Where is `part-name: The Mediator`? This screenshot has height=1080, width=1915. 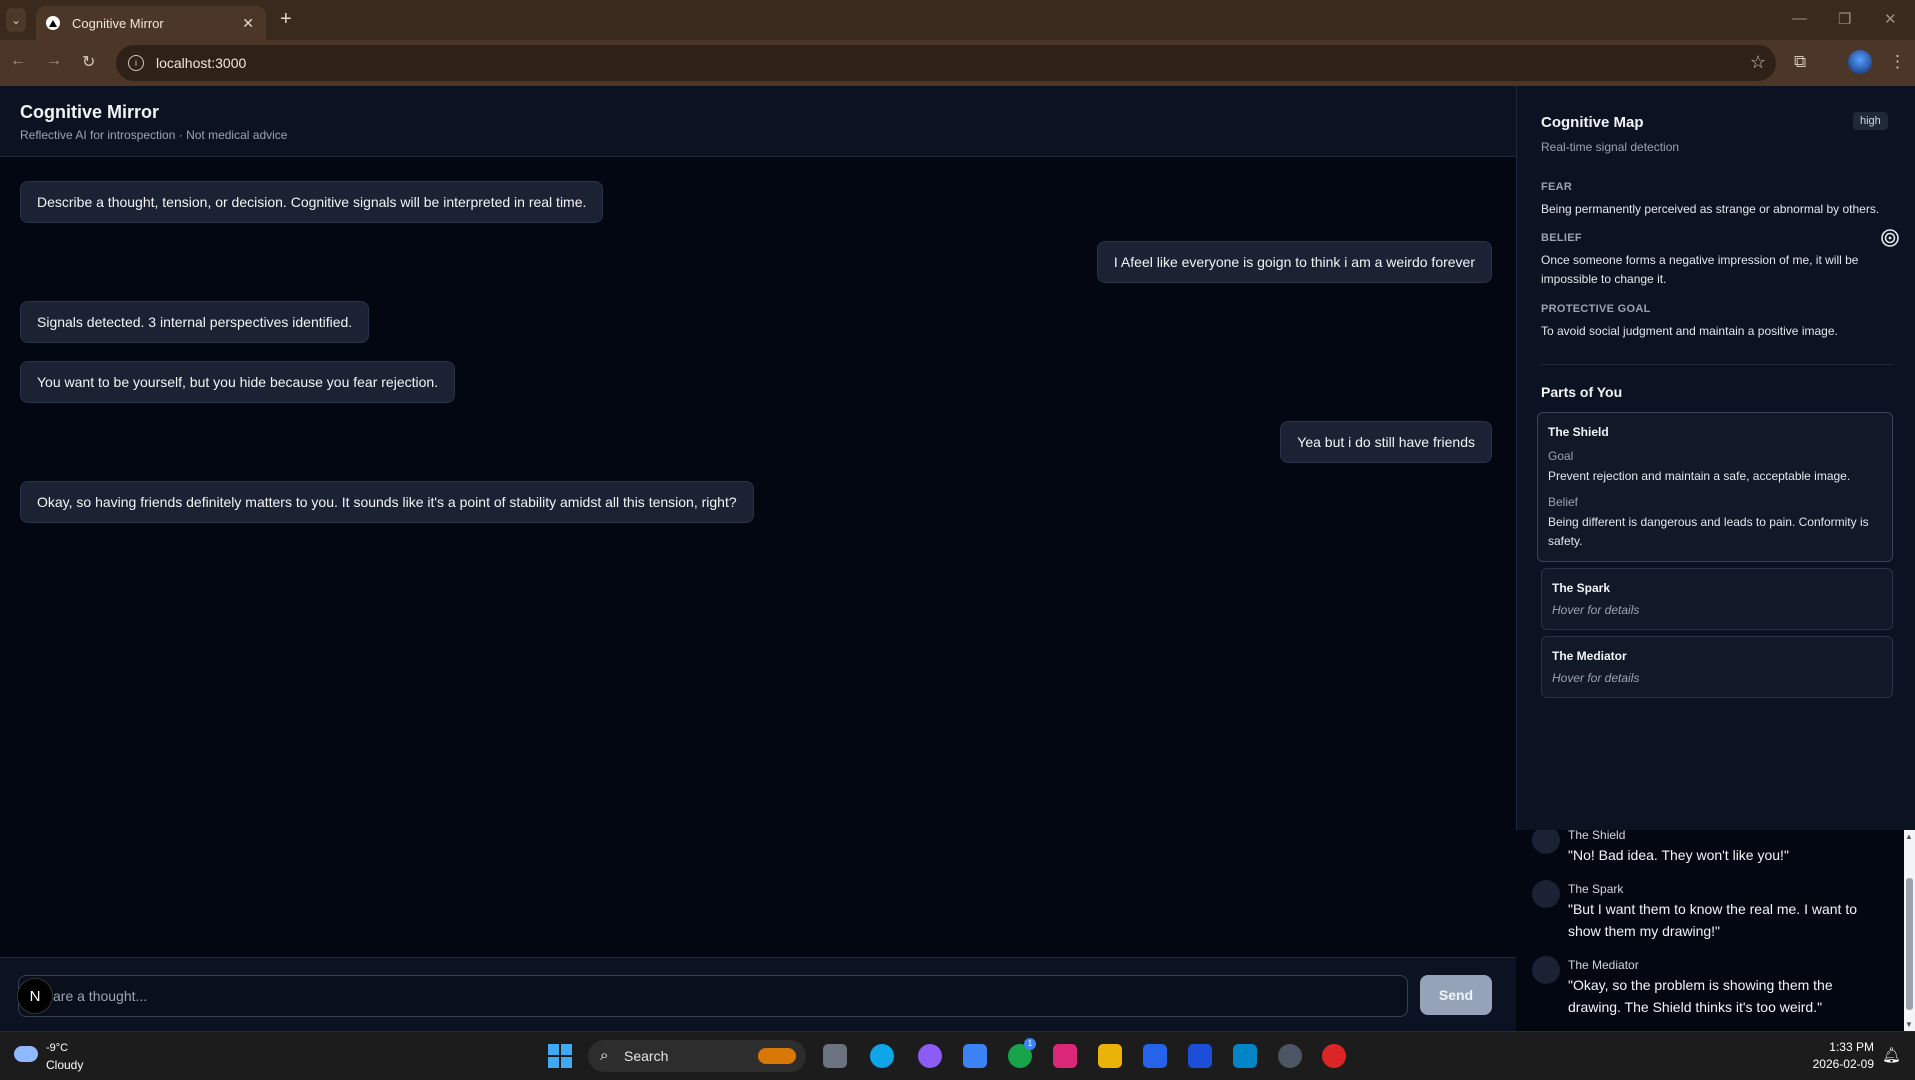
part-name: The Mediator is located at coordinates (1589, 656).